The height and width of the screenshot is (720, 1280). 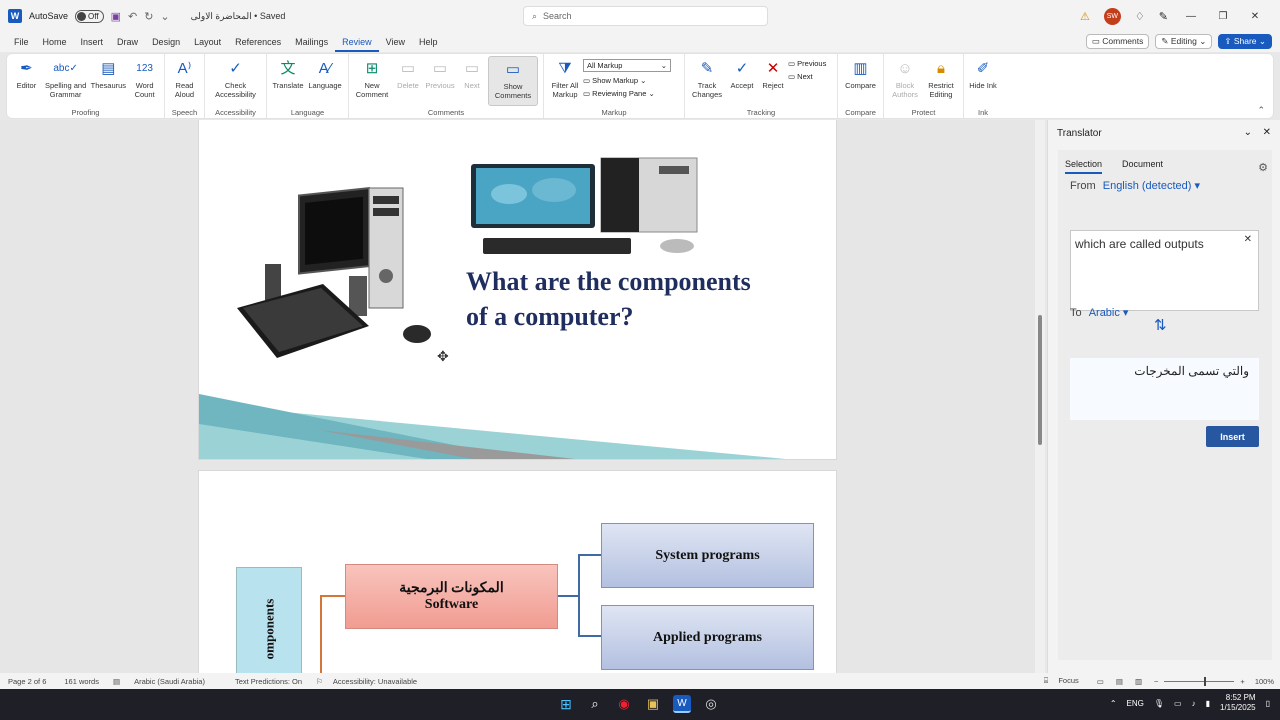 I want to click on scrollbar-thumb, so click(x=1040, y=380).